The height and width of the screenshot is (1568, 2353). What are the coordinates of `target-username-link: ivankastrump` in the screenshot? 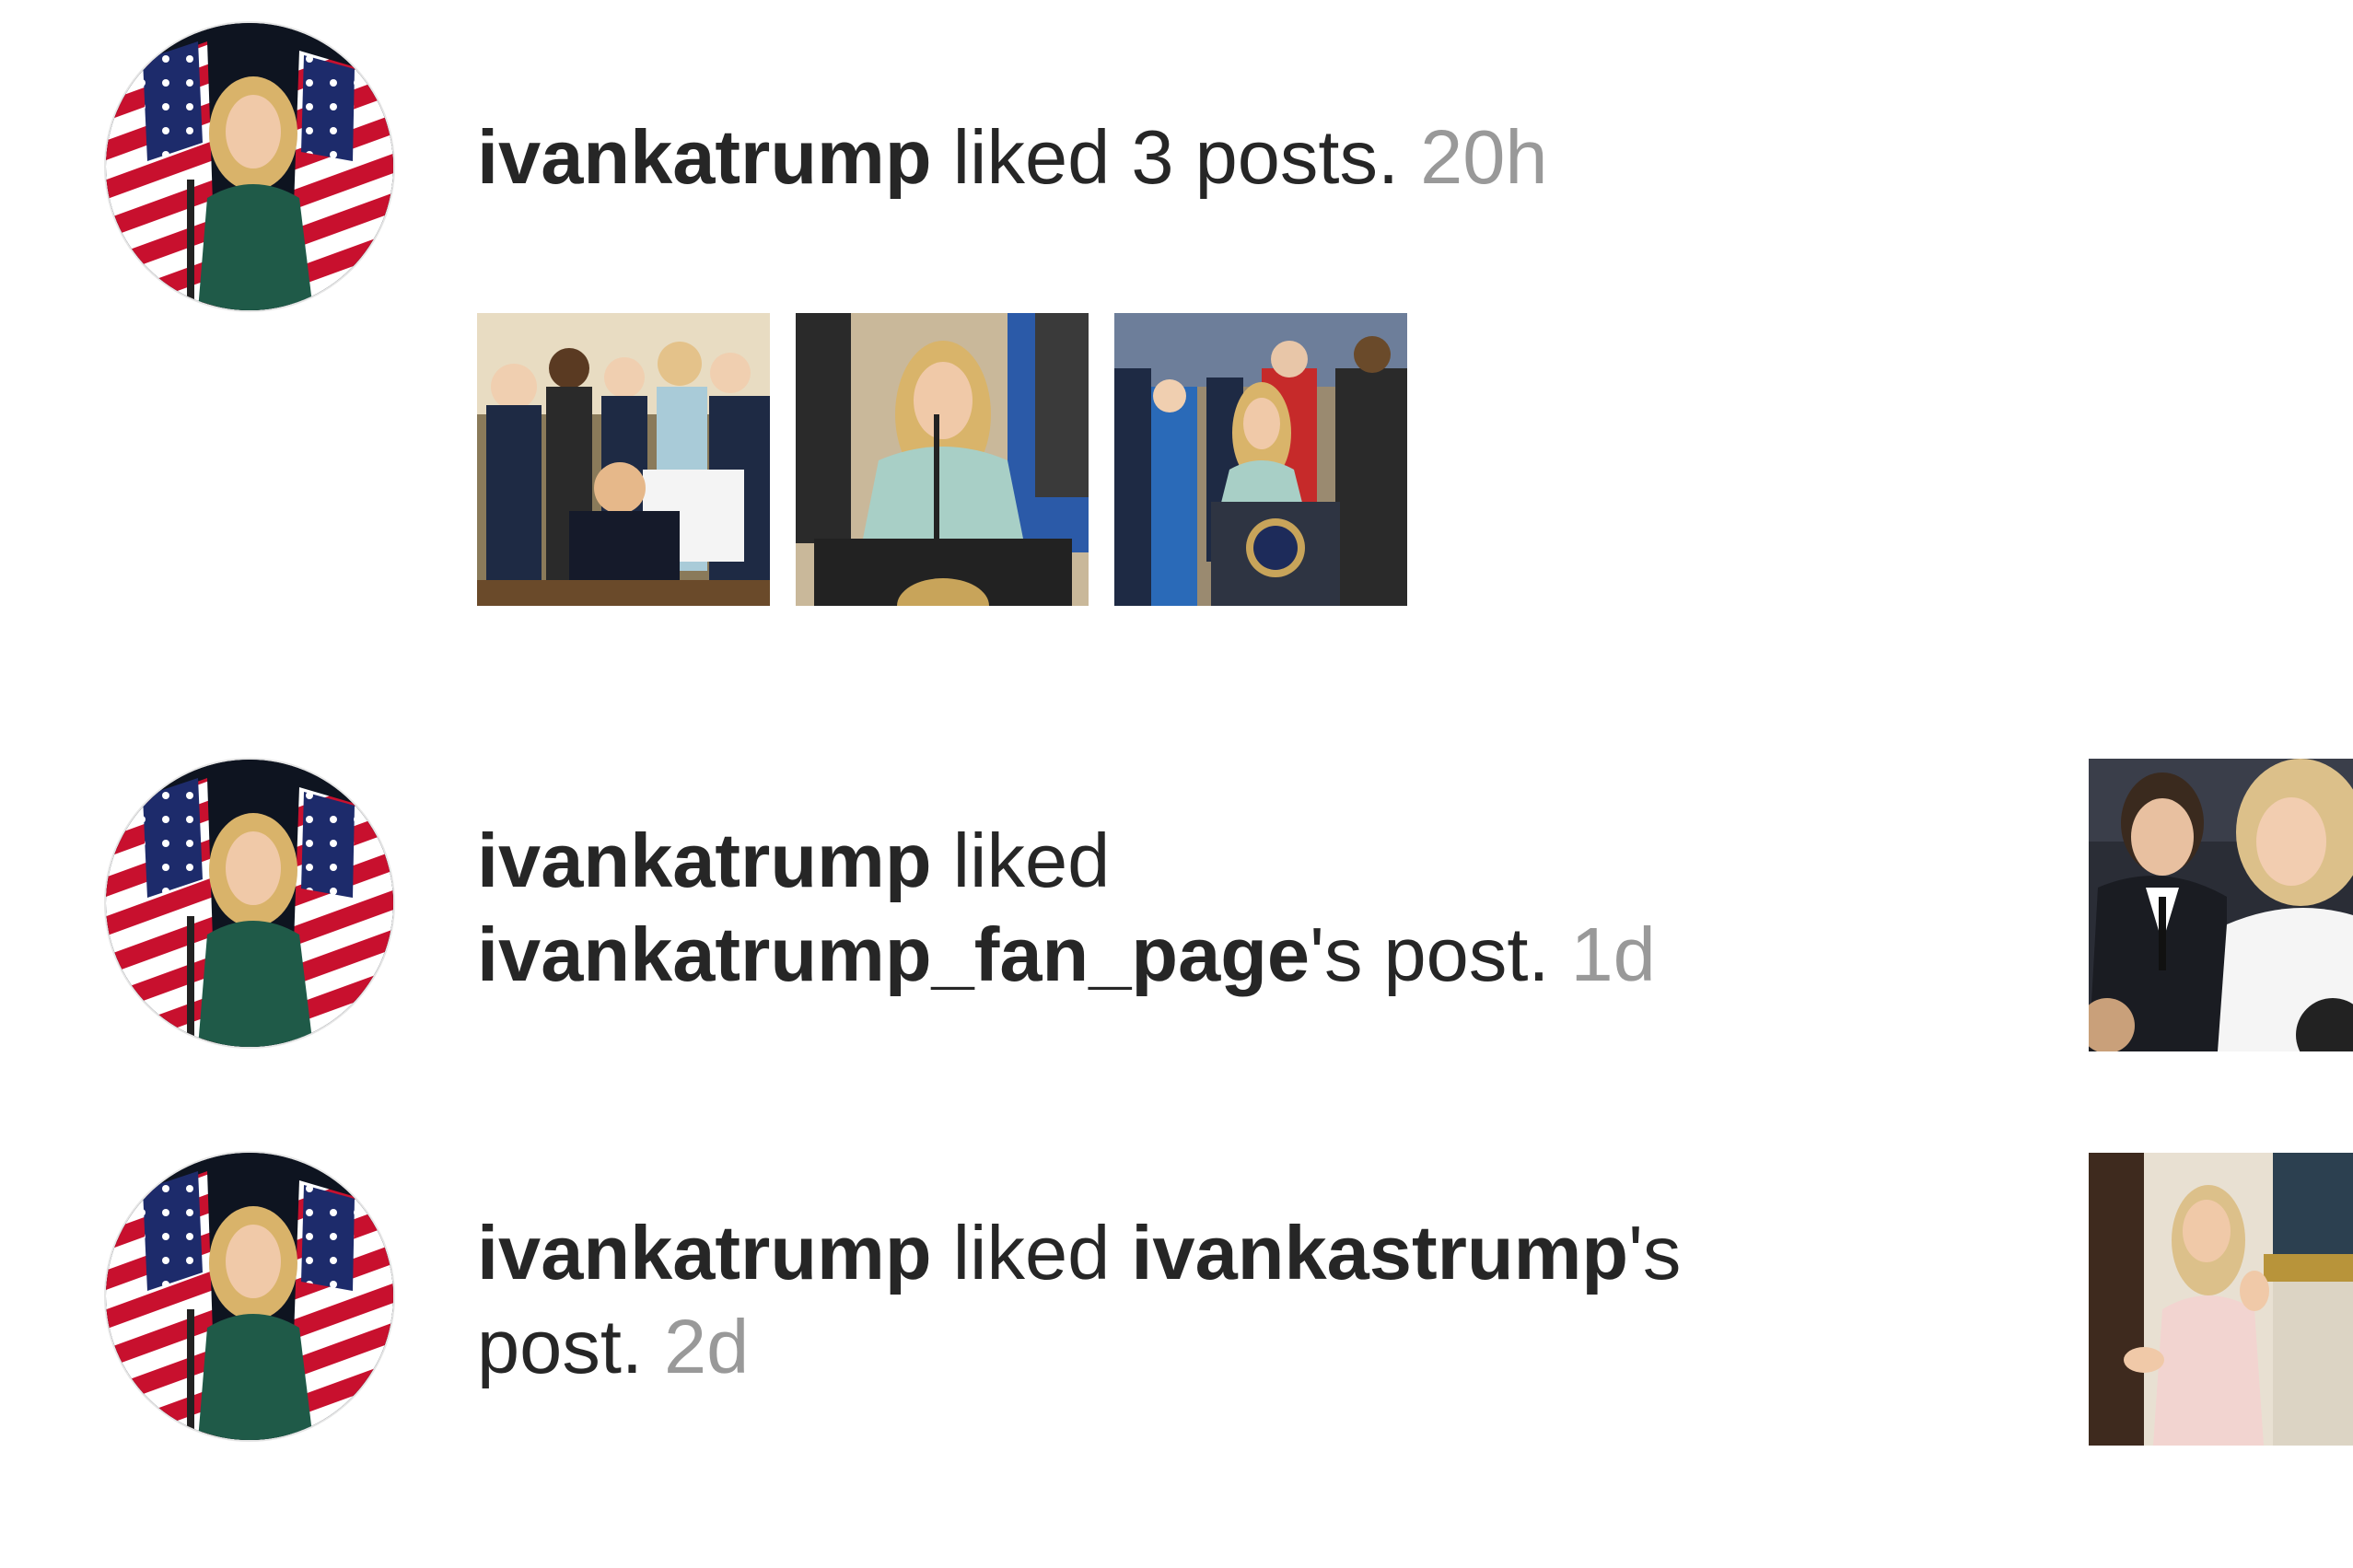 It's located at (1379, 1252).